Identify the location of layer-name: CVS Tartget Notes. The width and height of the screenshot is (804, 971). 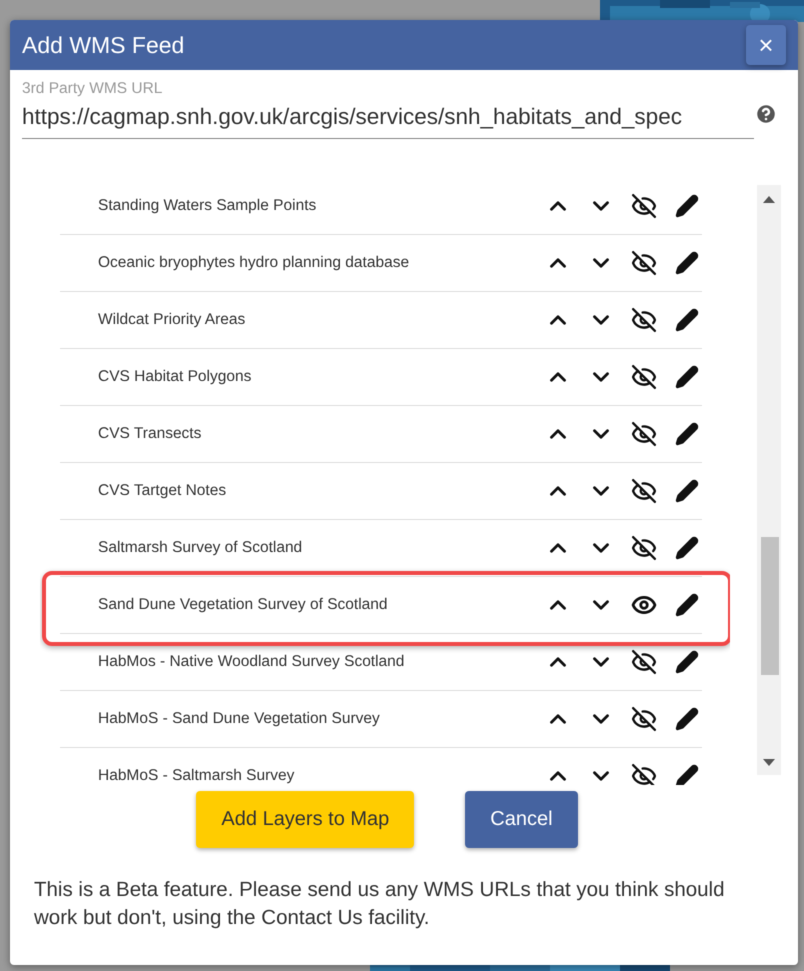
(162, 491).